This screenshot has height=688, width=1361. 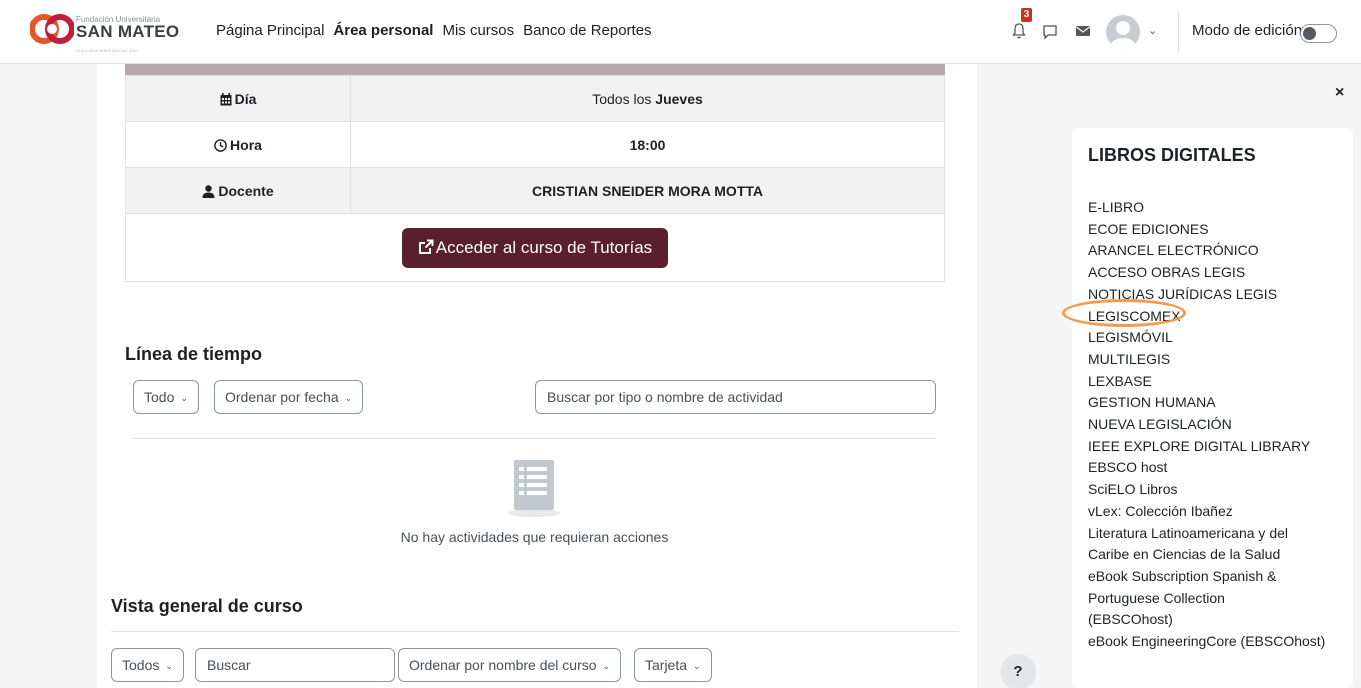 I want to click on access-tutorias-button: Acceder al curso de Tutorías, so click(x=535, y=247).